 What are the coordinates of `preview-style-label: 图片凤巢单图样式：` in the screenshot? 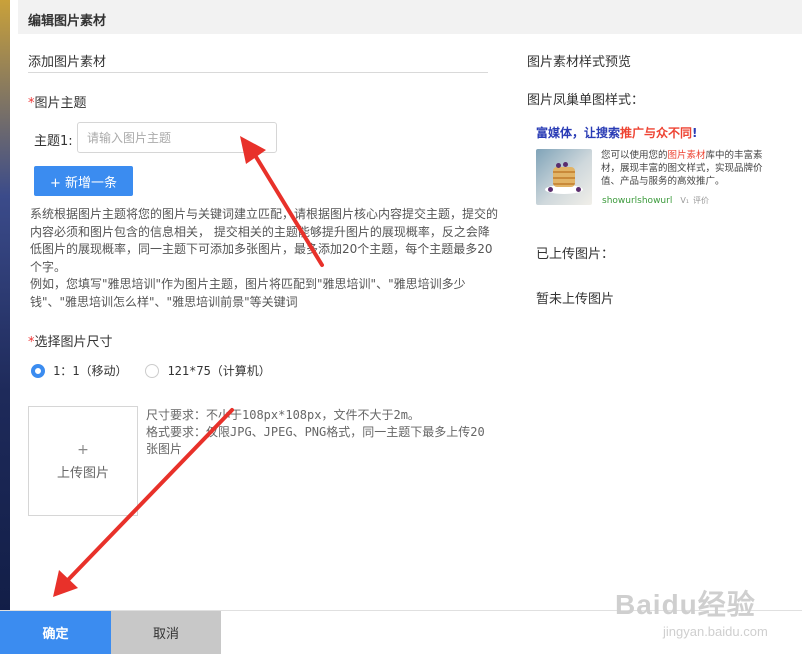 It's located at (586, 100).